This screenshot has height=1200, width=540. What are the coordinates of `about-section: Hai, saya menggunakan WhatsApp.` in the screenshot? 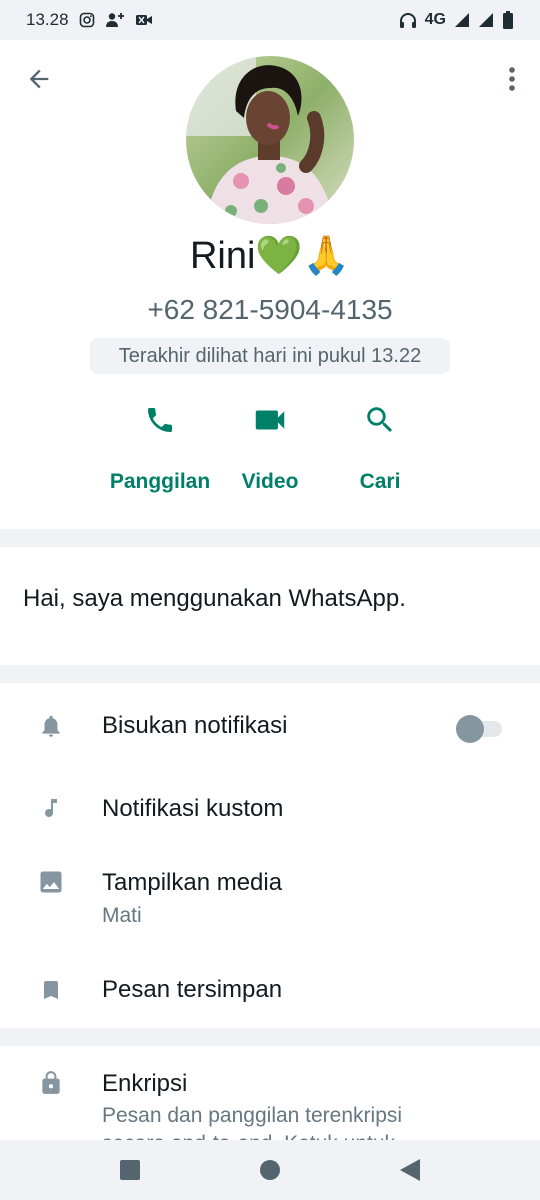 It's located at (270, 606).